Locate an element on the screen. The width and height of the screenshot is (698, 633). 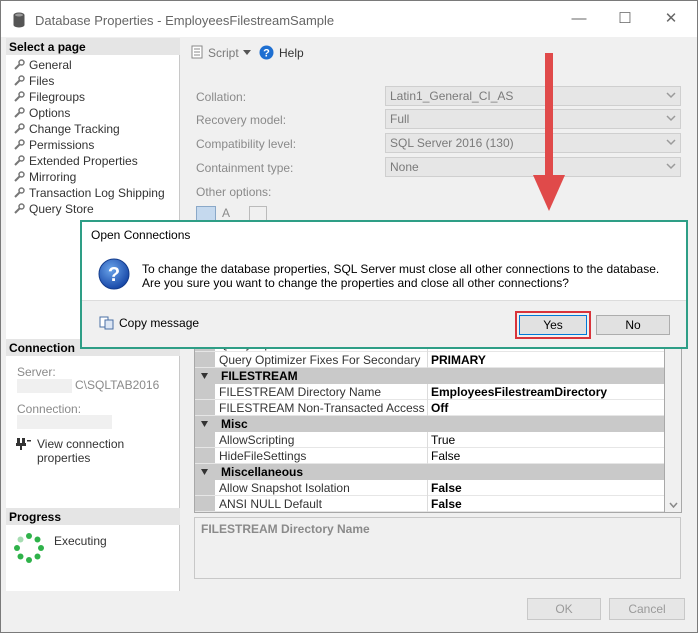
grid-category: Misc is located at coordinates (429, 424).